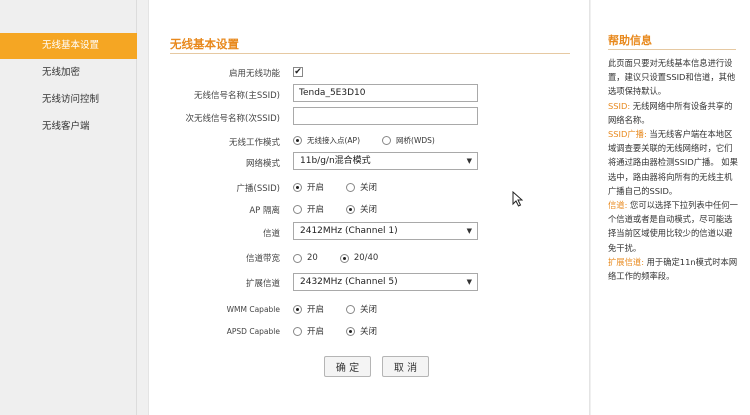  I want to click on bandwidth-20-text: 20, so click(312, 258).